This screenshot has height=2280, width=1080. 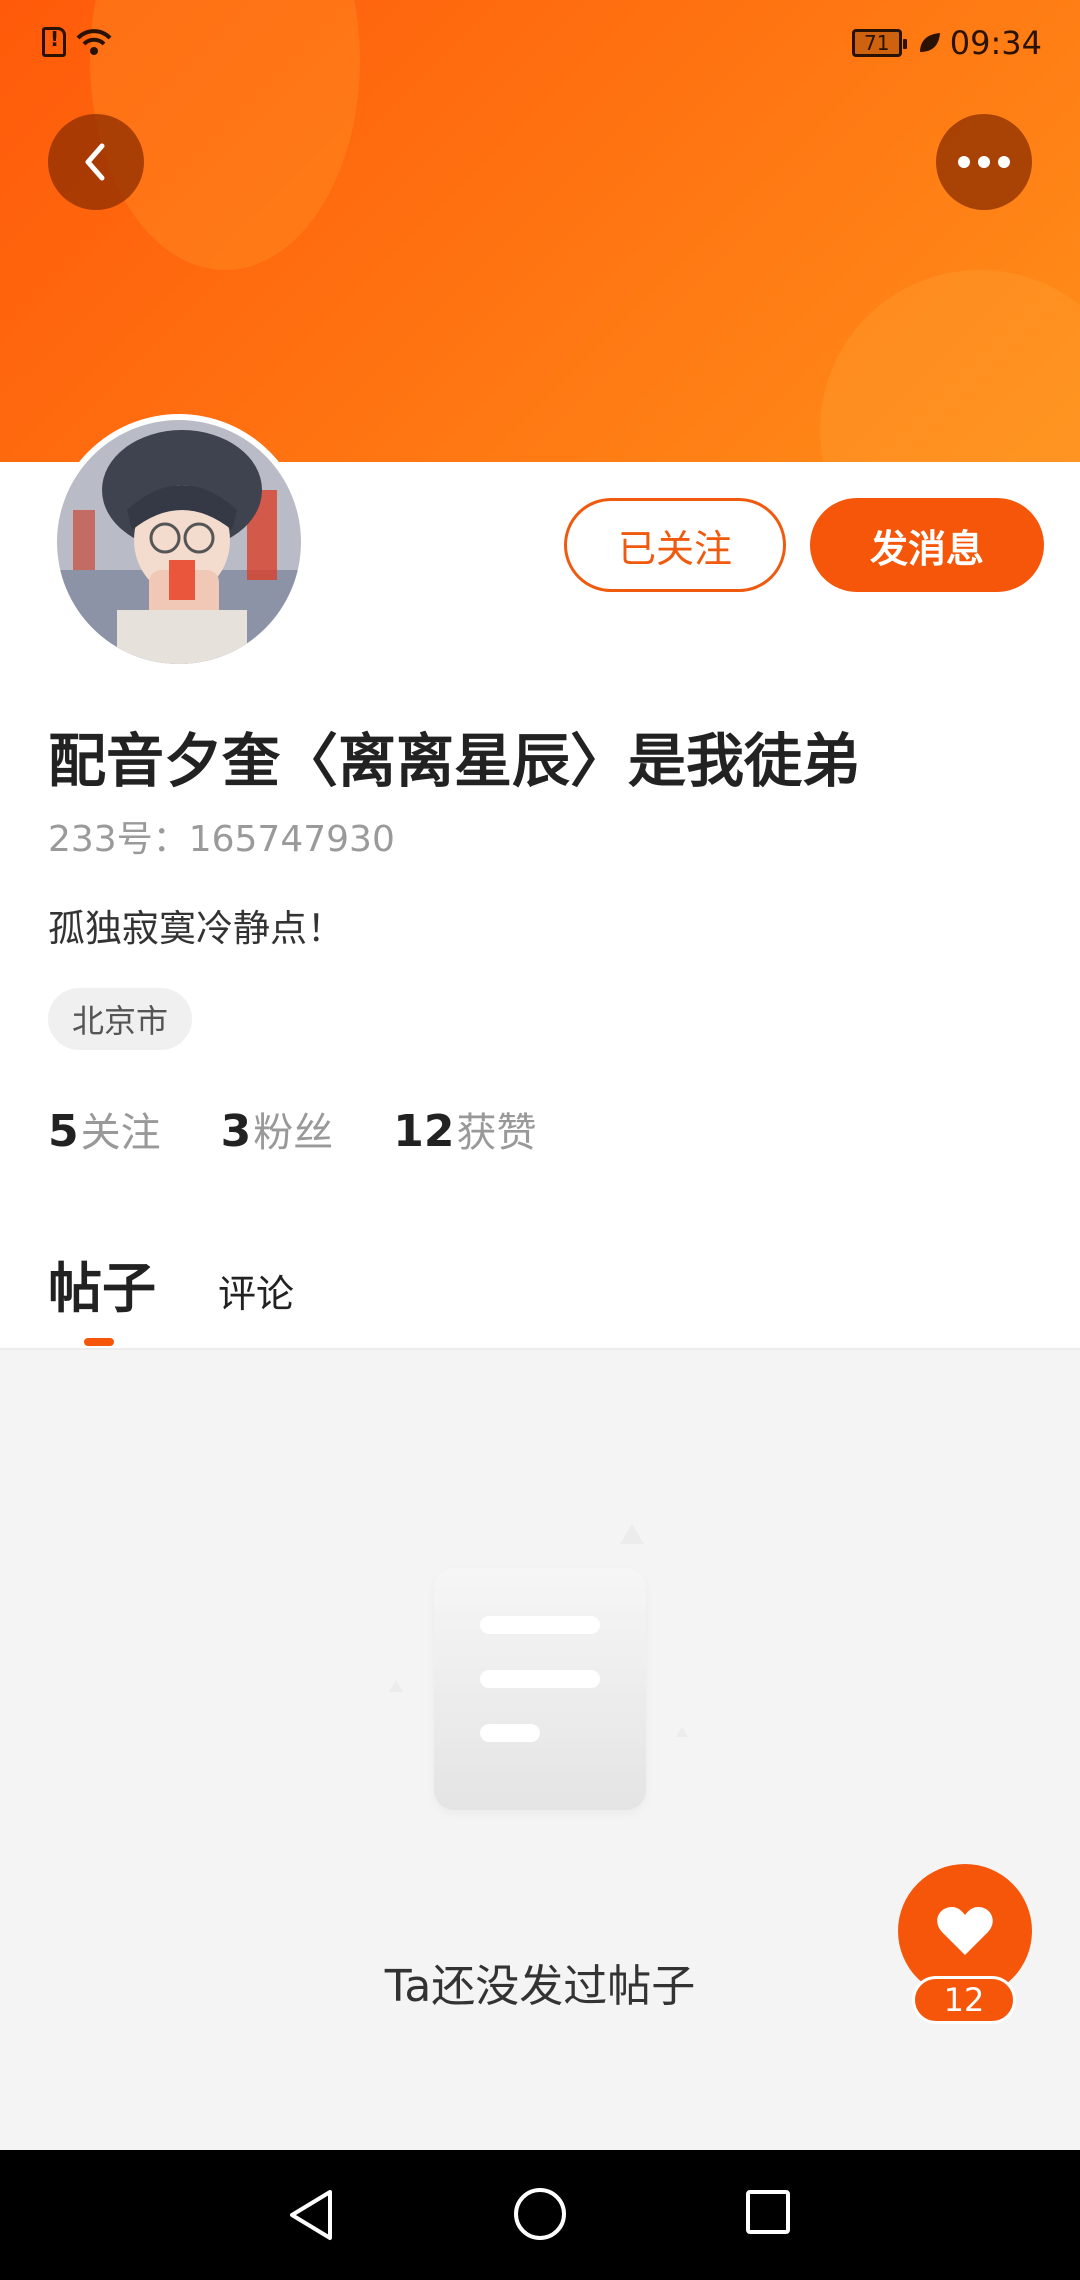 What do you see at coordinates (424, 1131) in the screenshot?
I see `stat-count: 12` at bounding box center [424, 1131].